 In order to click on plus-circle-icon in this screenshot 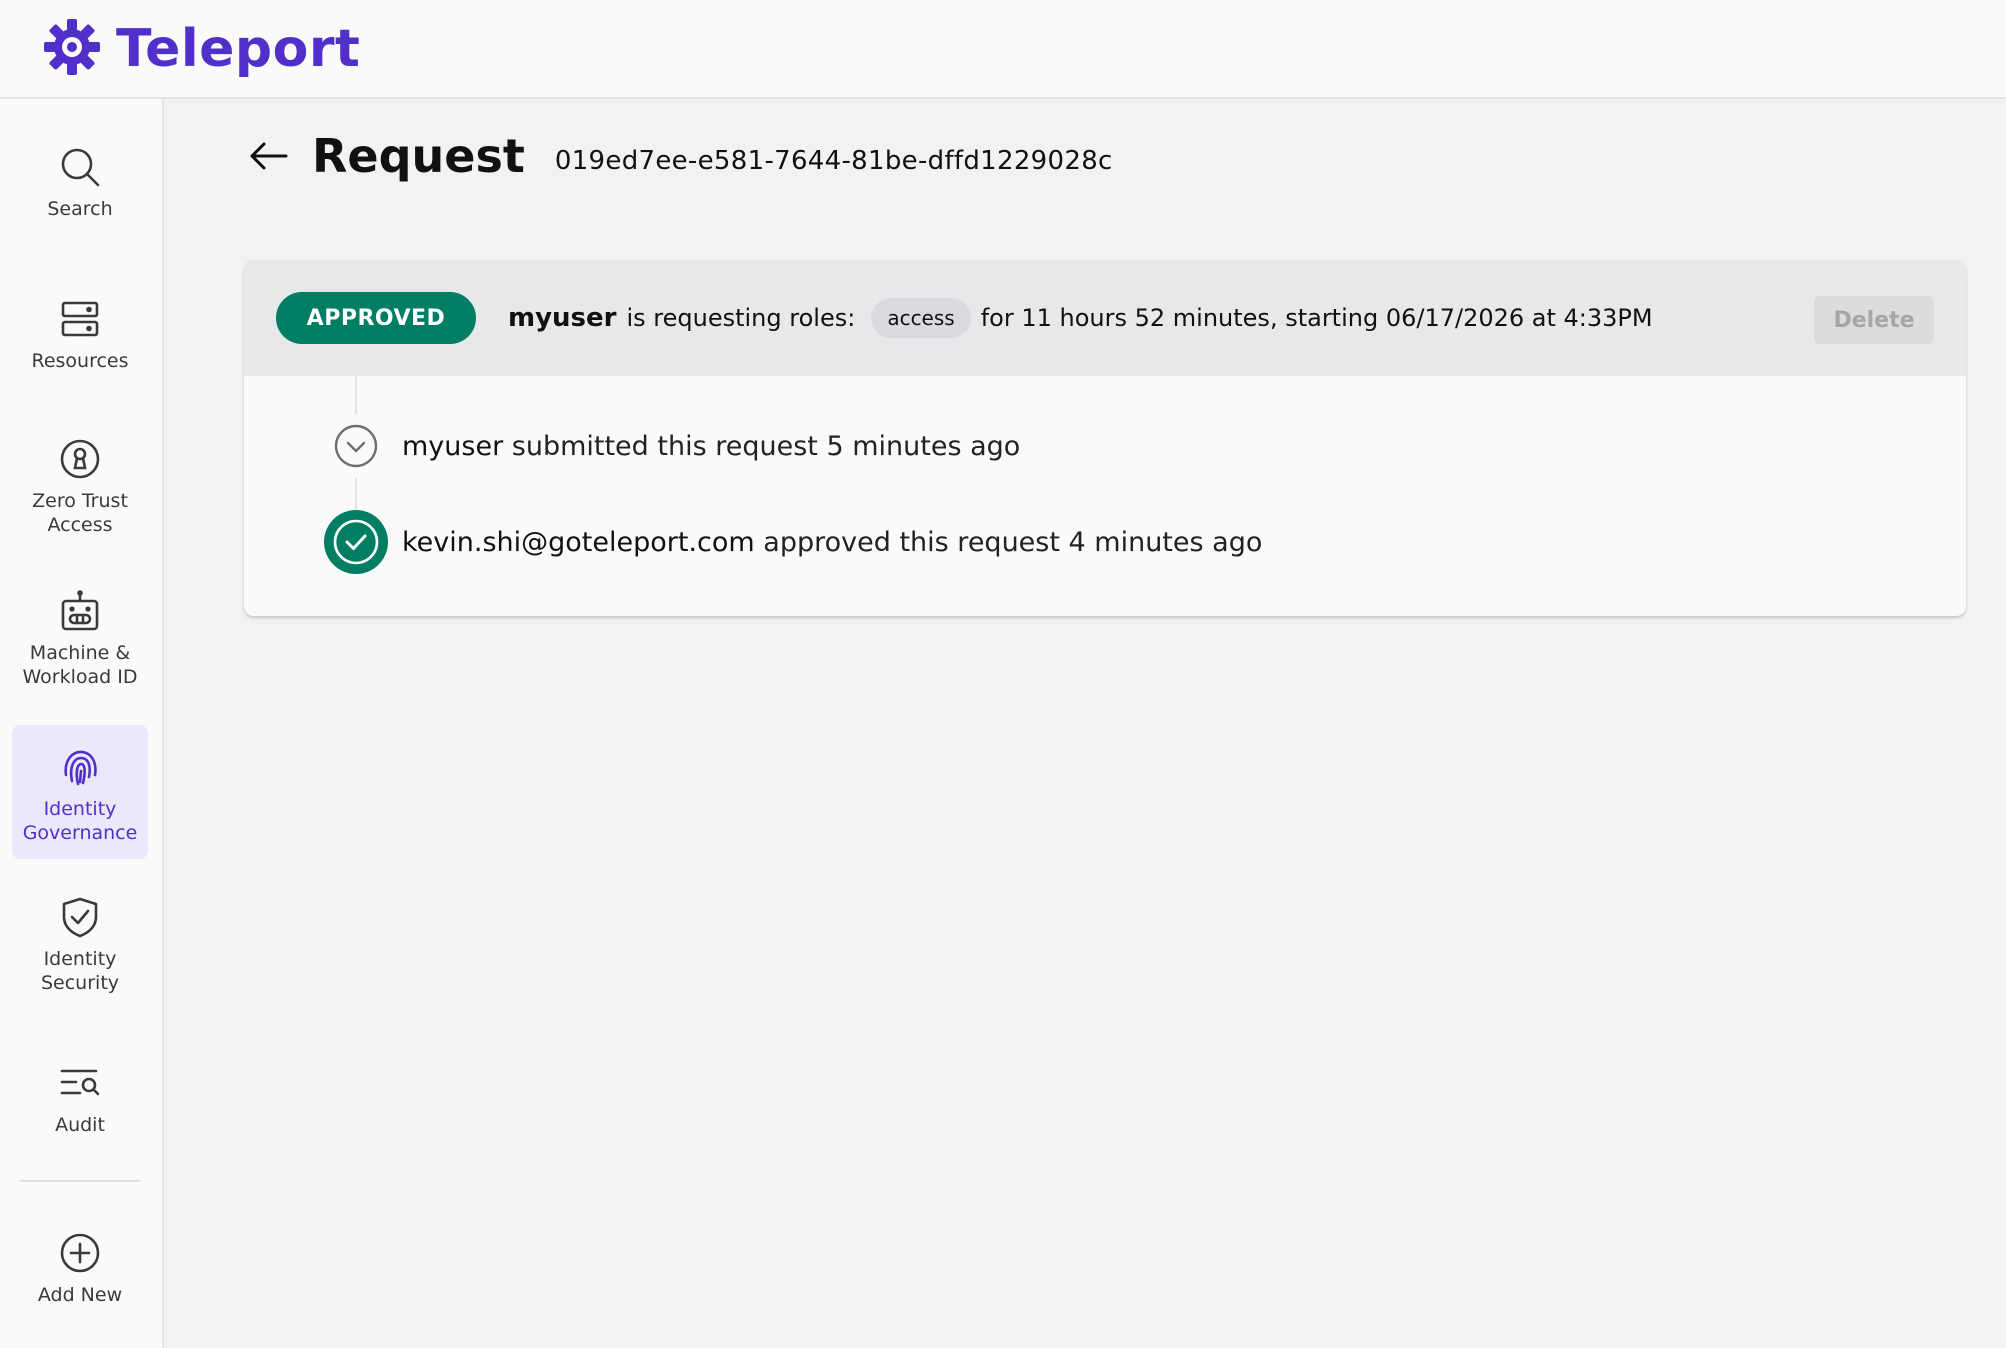, I will do `click(80, 1253)`.